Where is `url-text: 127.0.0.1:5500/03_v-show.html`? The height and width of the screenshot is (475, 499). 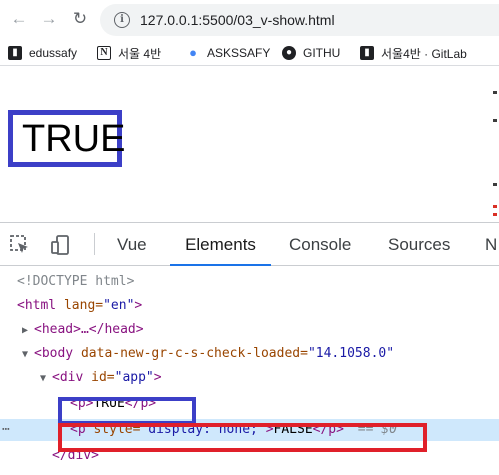
url-text: 127.0.0.1:5500/03_v-show.html is located at coordinates (237, 20).